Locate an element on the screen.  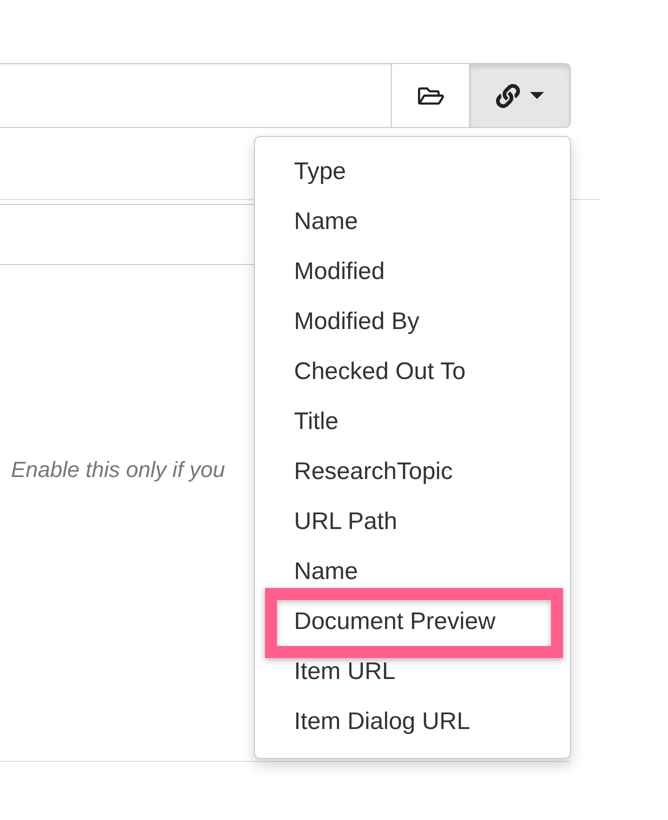
menu-item: Title is located at coordinates (316, 422).